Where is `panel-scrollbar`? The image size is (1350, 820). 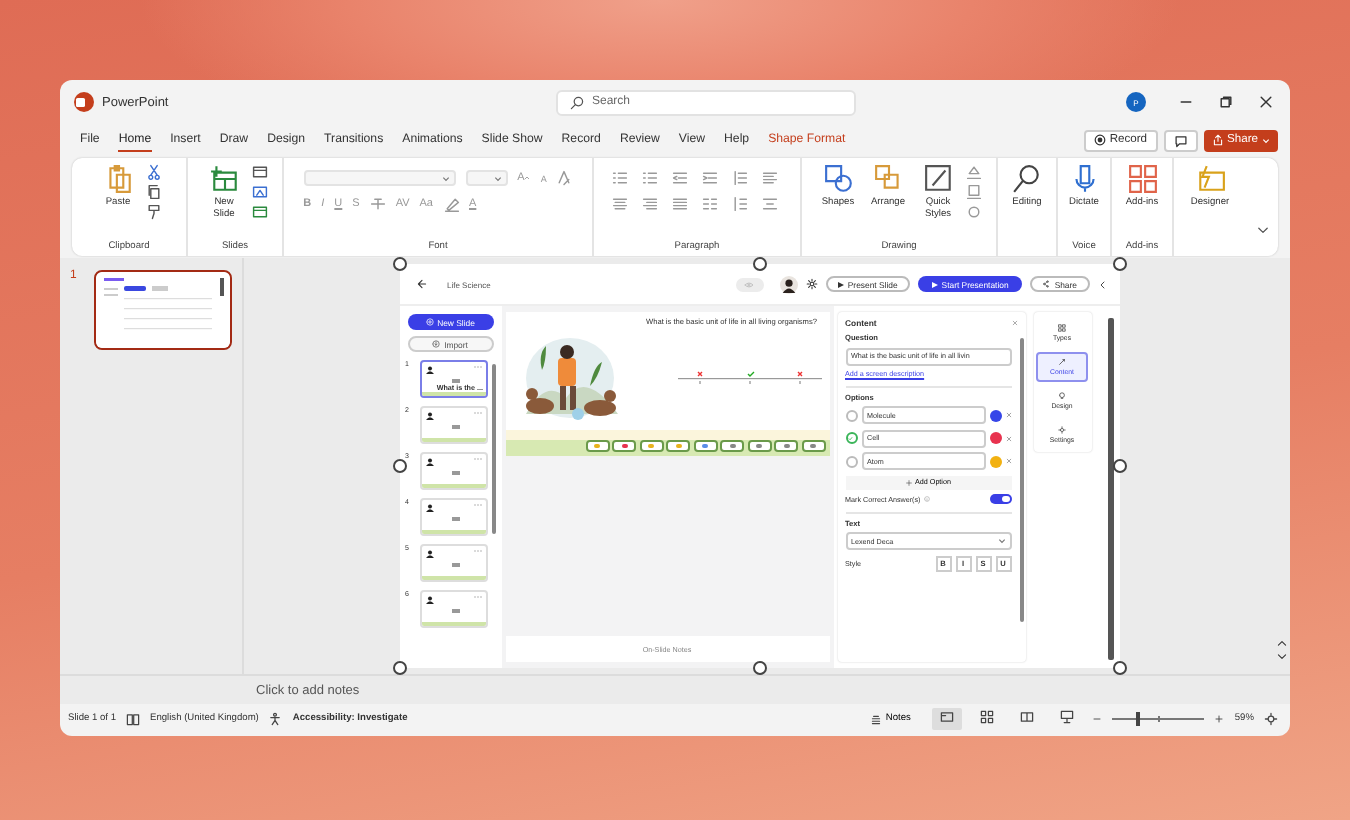
panel-scrollbar is located at coordinates (1021, 480).